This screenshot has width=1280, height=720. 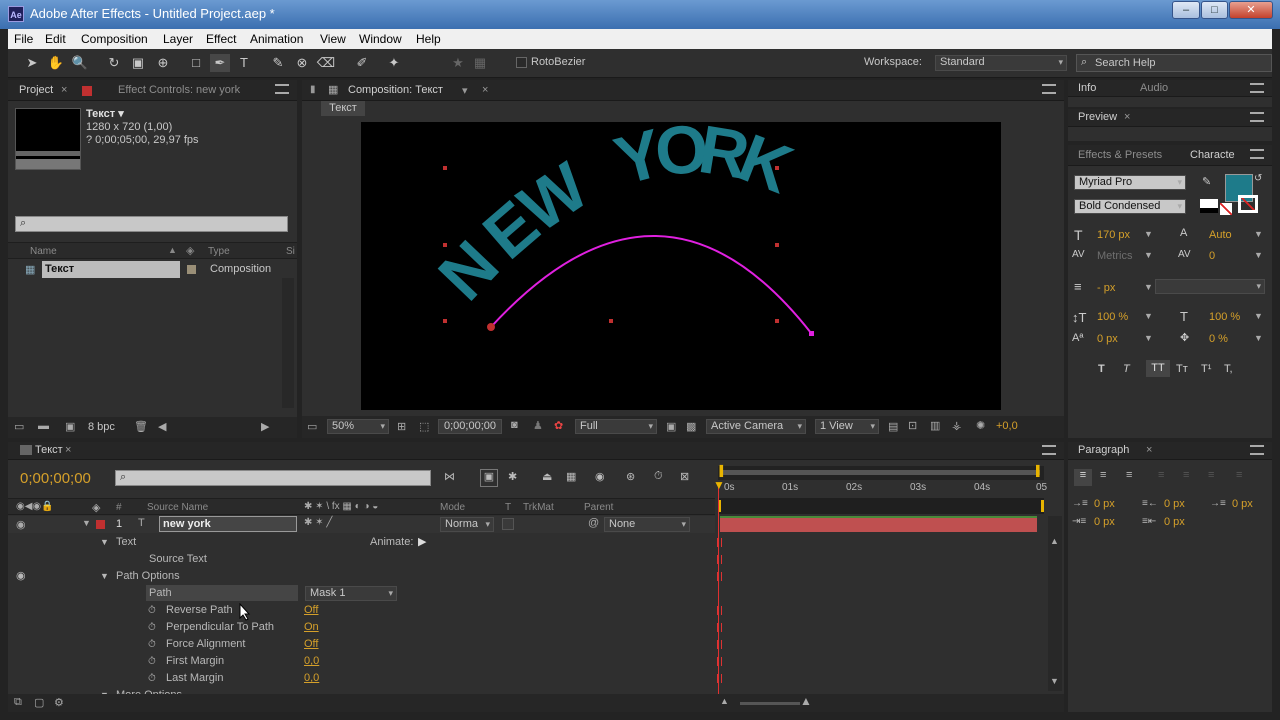 I want to click on timeline-search-input: ⌕, so click(x=273, y=478).